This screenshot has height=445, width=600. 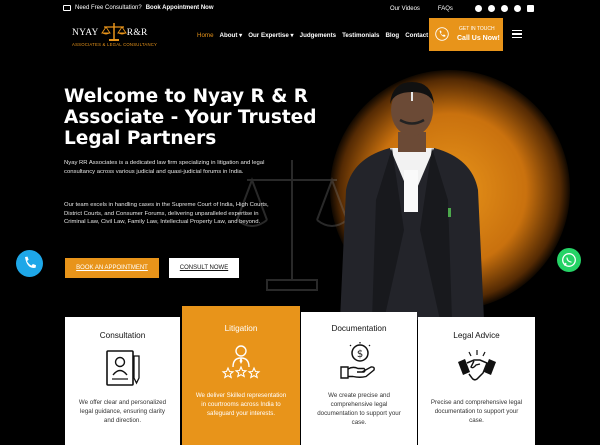 I want to click on consult-now-button: CONSULT NOWE, so click(x=204, y=268).